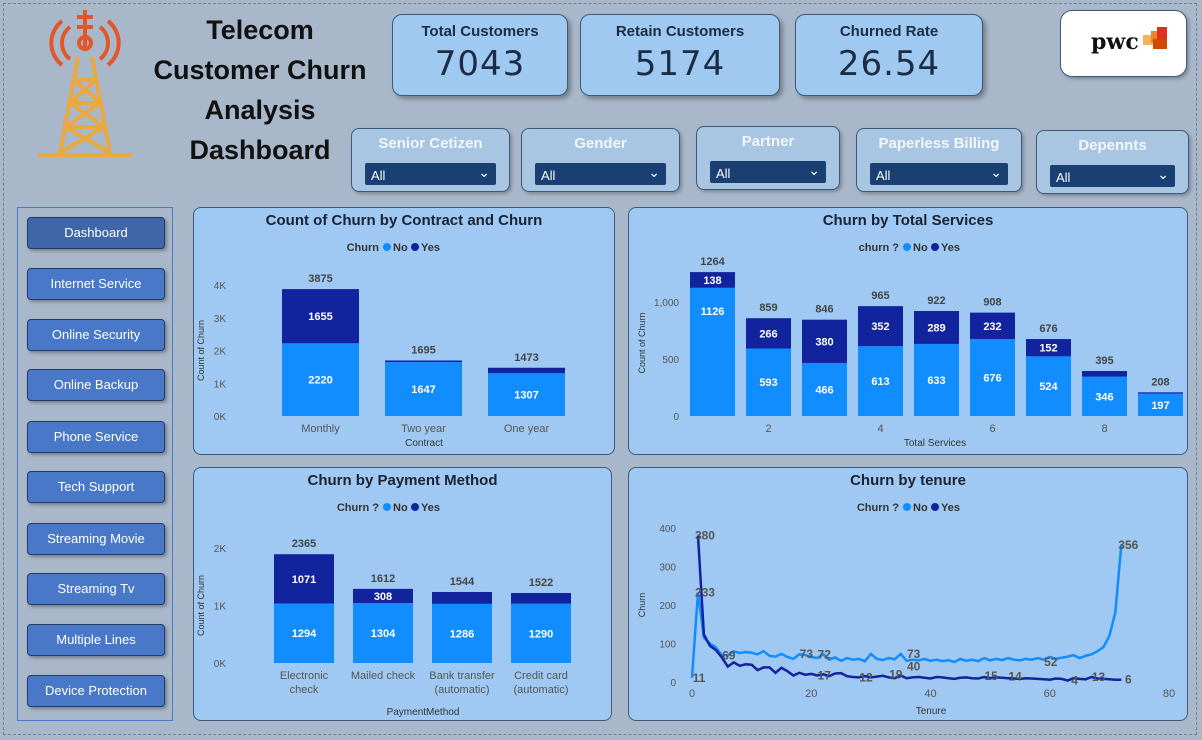  Describe the element at coordinates (600, 160) in the screenshot. I see `slicer-gender: Gender All ⌄` at that location.